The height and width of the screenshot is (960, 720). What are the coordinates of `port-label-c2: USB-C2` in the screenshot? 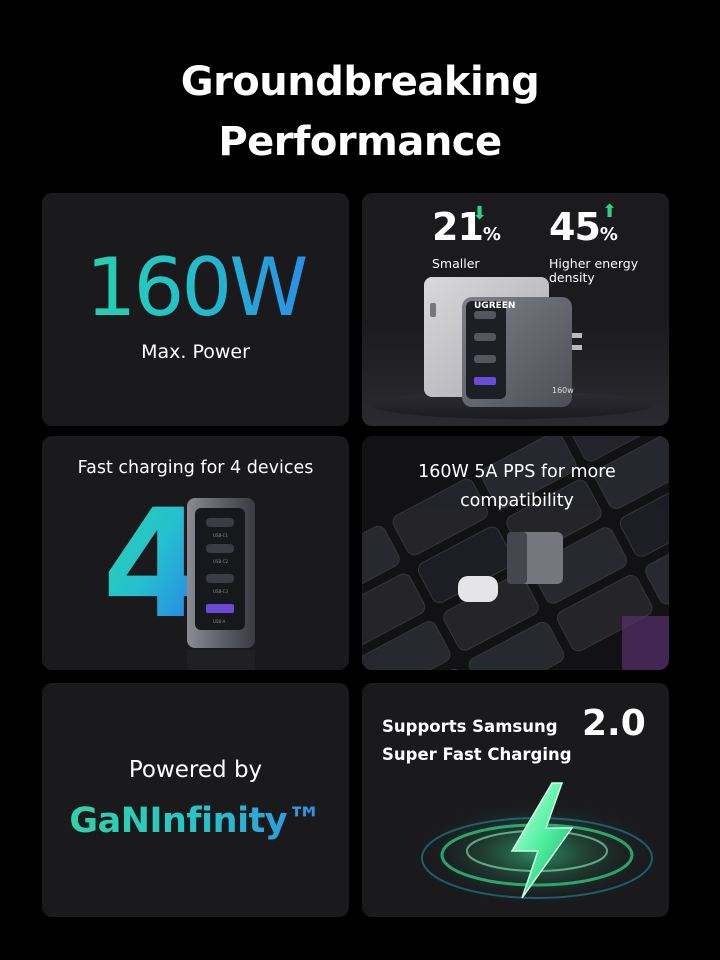 It's located at (220, 561).